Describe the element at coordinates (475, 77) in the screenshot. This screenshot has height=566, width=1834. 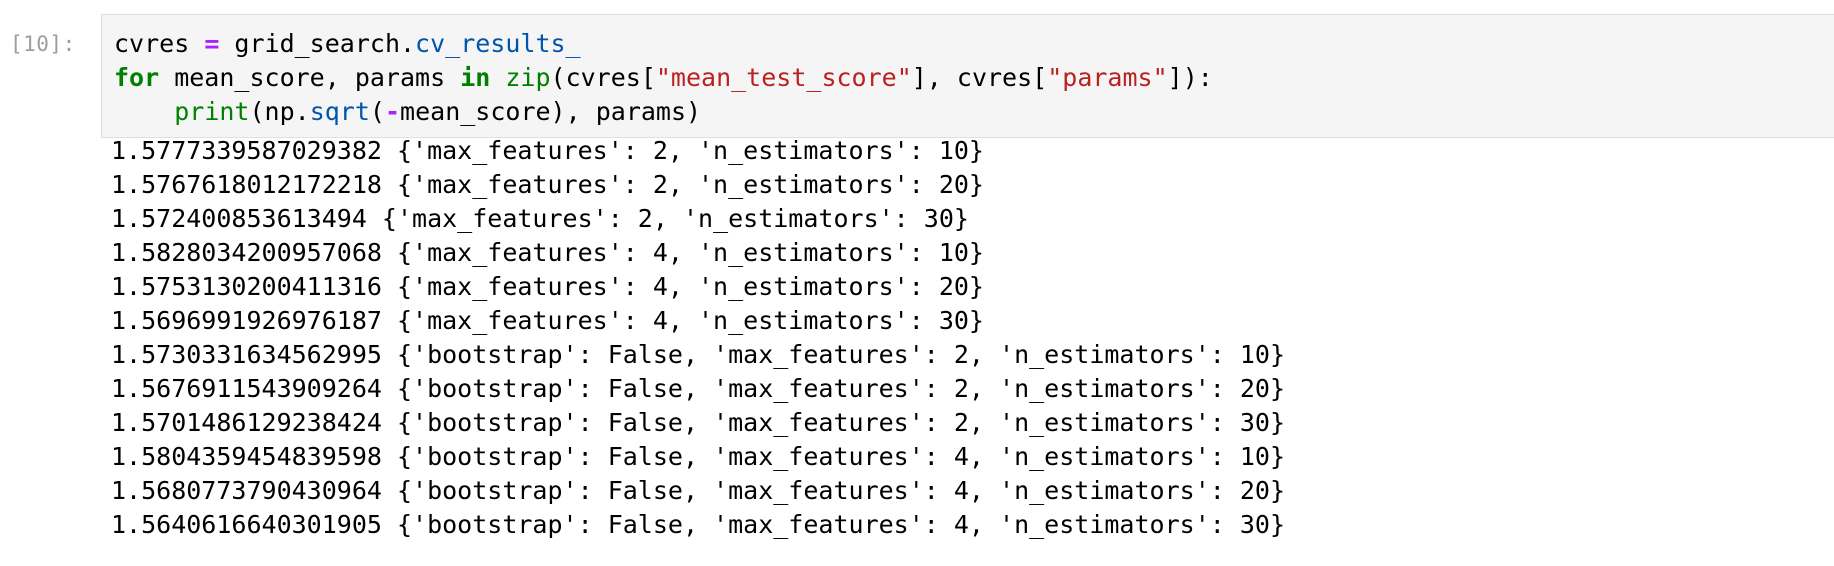
I see `code-token-keyword: in` at that location.